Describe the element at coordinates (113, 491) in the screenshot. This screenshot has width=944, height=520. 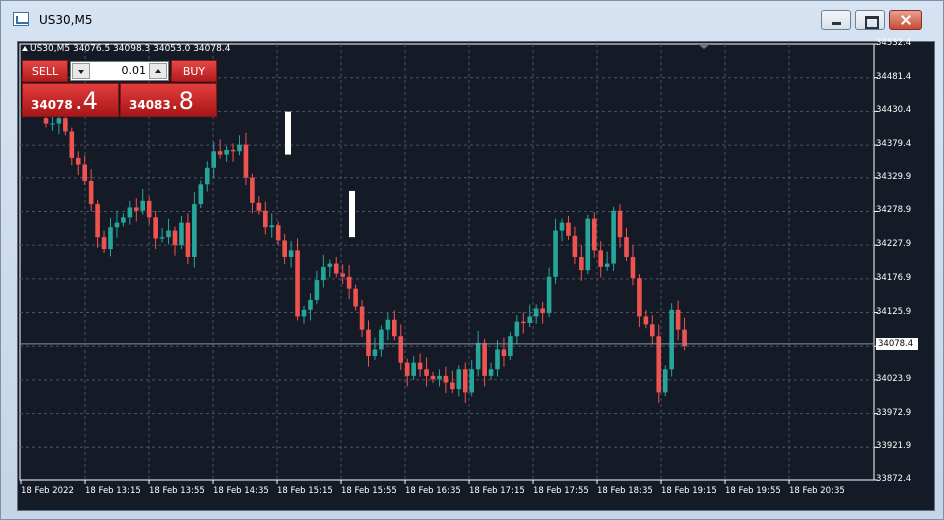
I see `time-tick-label: 18 Feb 13:15` at that location.